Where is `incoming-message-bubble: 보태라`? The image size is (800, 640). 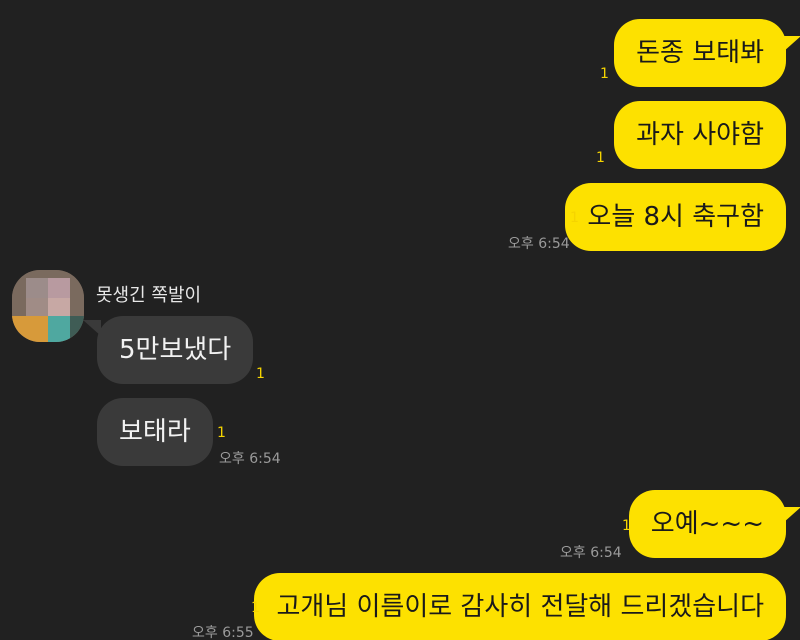 incoming-message-bubble: 보태라 is located at coordinates (155, 432).